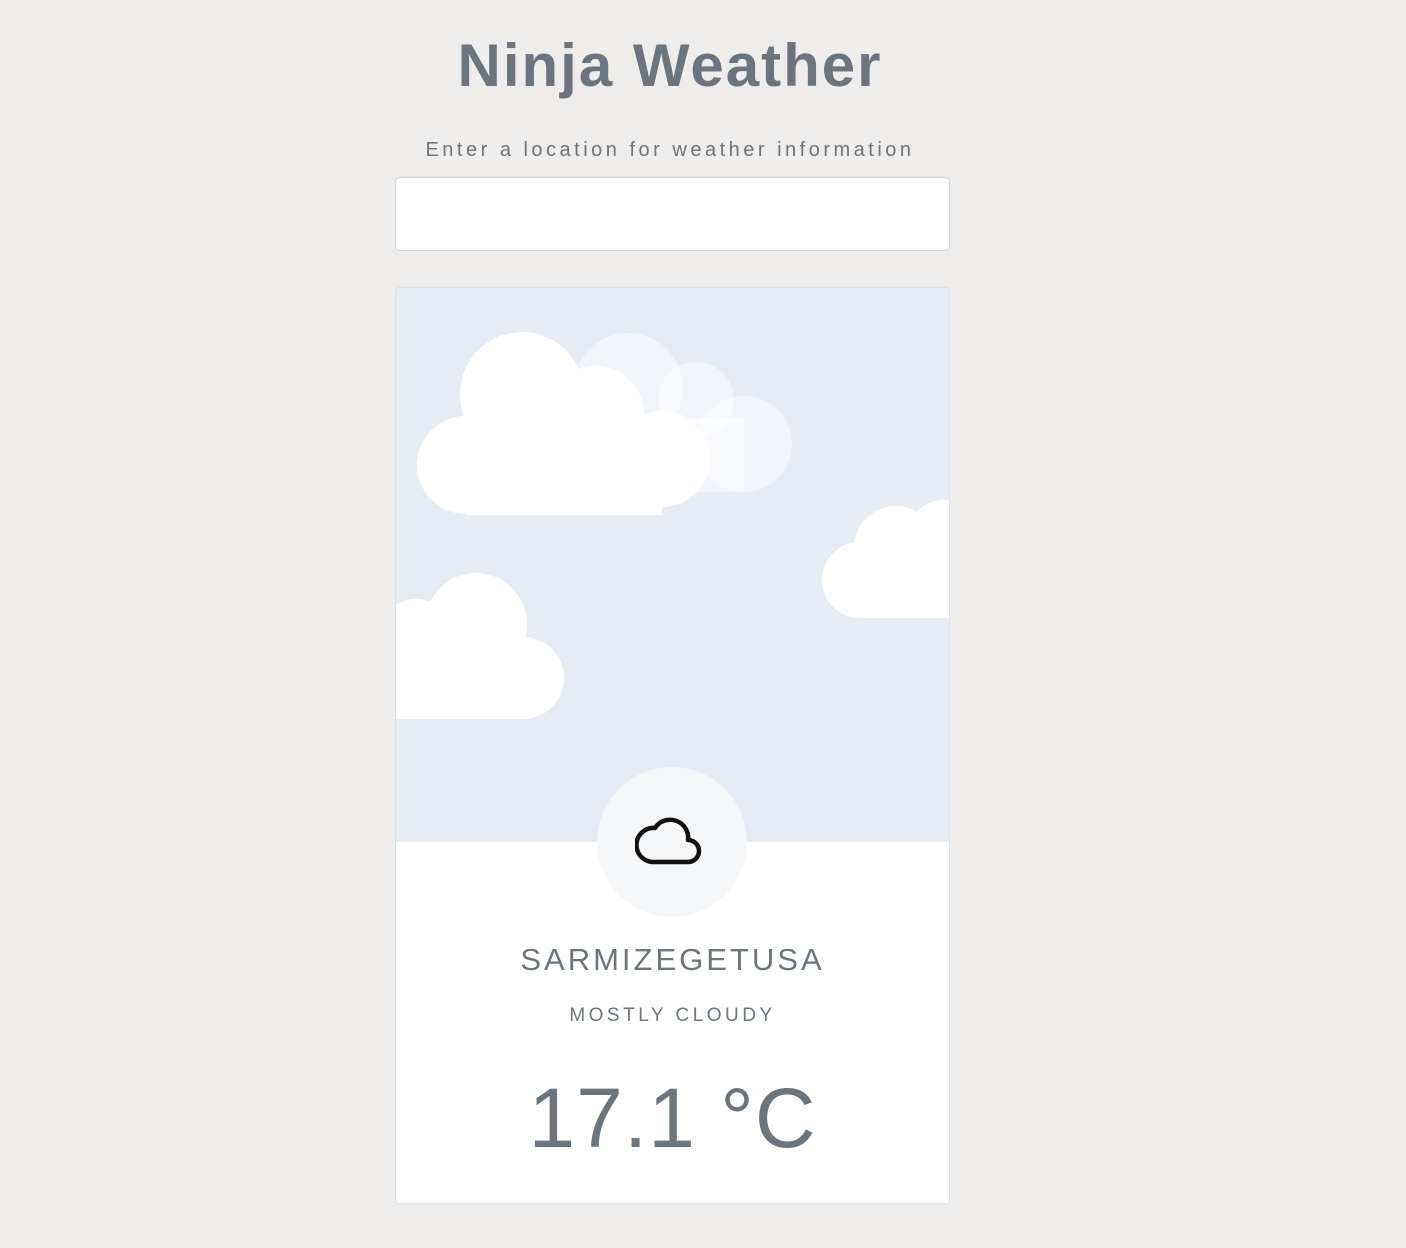  Describe the element at coordinates (670, 150) in the screenshot. I see `location-prompt: Enter a location for weather information` at that location.